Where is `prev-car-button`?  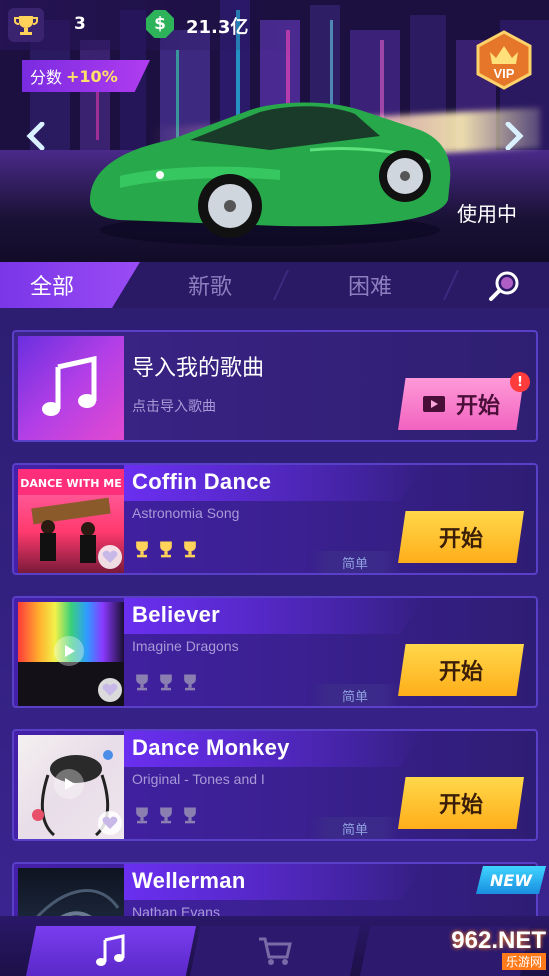 prev-car-button is located at coordinates (36, 136).